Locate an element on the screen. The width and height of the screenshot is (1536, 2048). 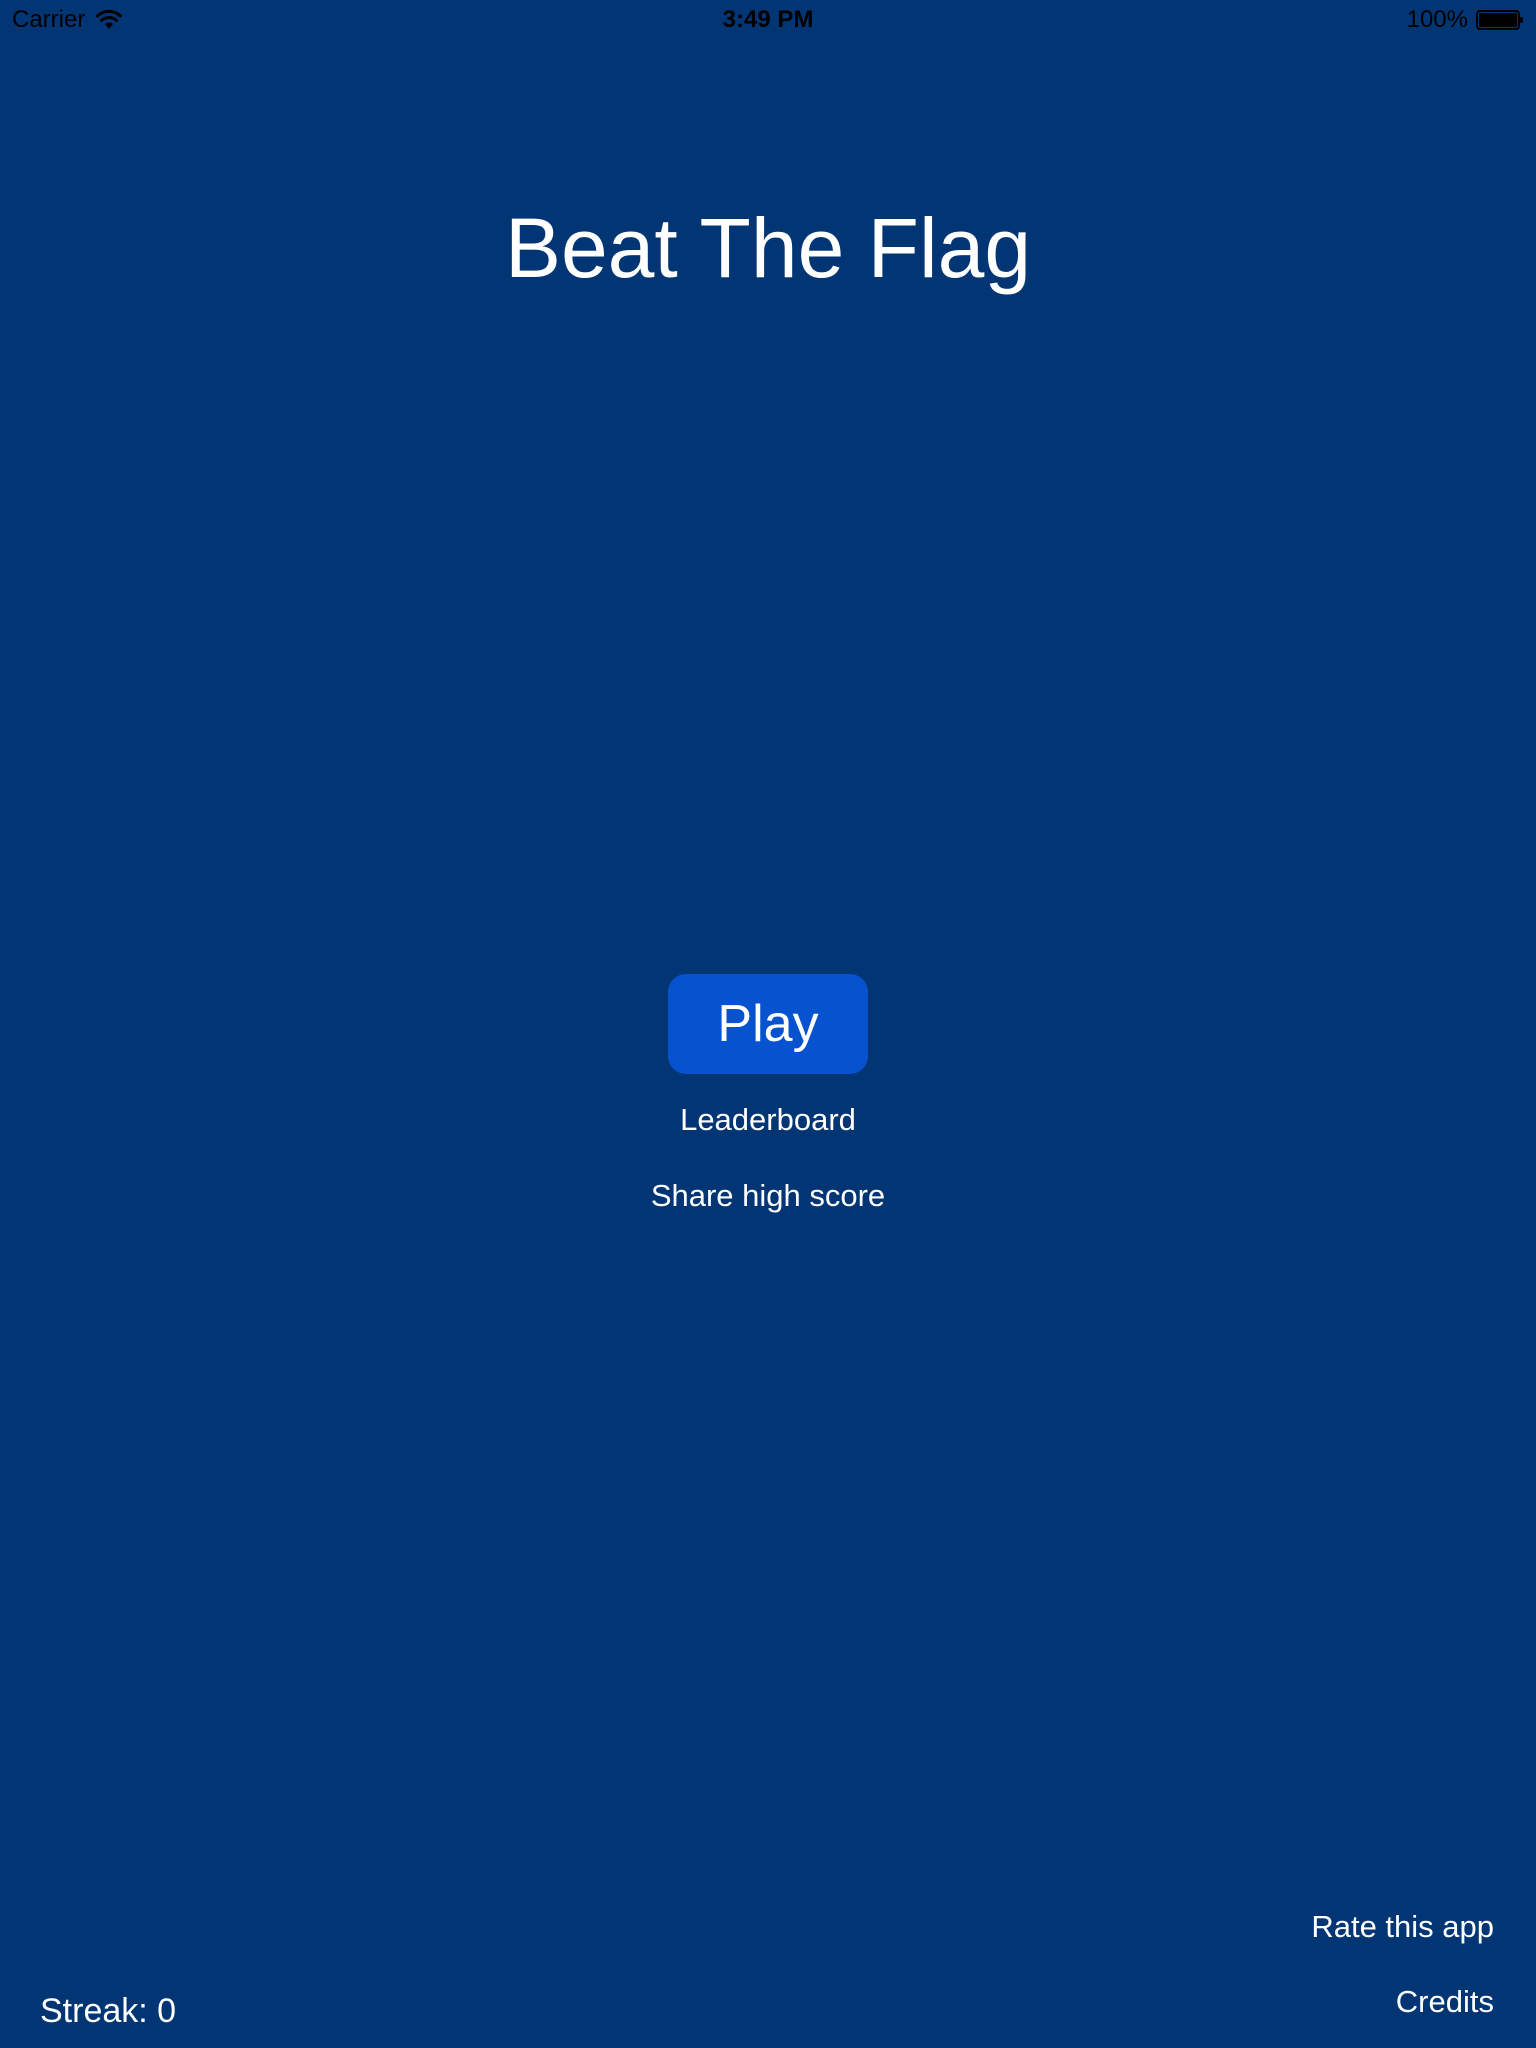
status-bar: Carrier 3:49 PM 100% is located at coordinates (768, 20).